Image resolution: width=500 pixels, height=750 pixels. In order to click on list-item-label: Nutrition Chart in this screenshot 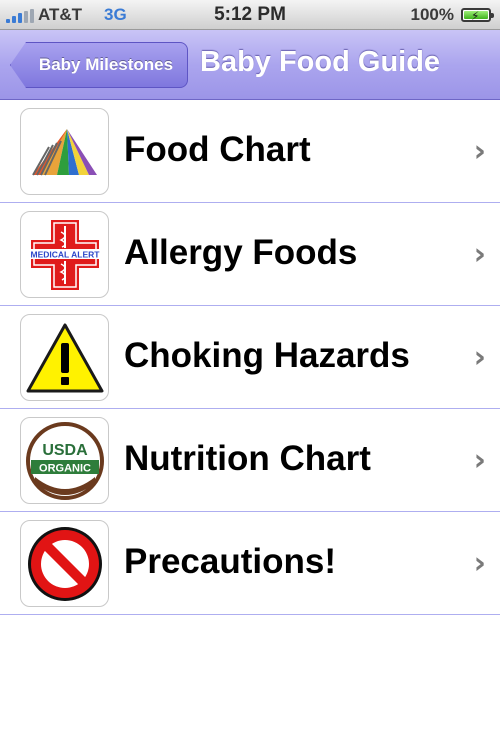, I will do `click(247, 458)`.